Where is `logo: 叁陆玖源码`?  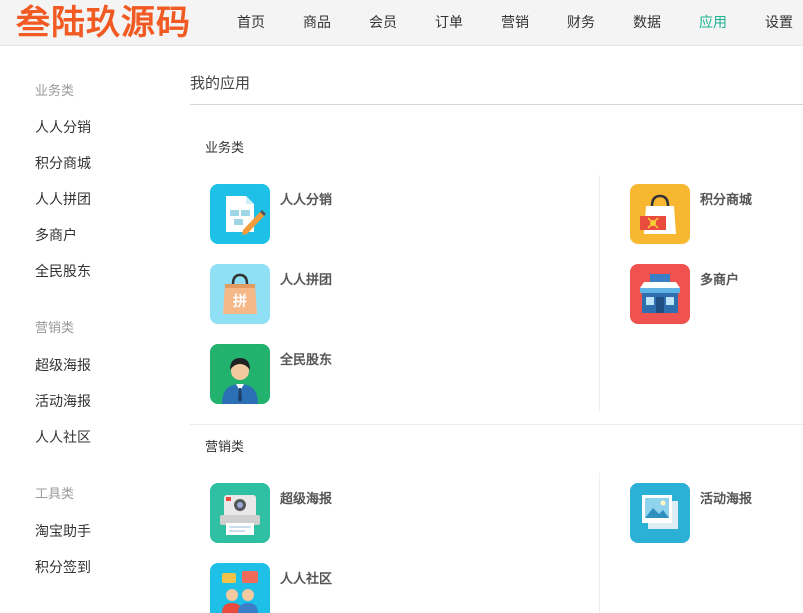
logo: 叁陆玖源码 is located at coordinates (103, 23).